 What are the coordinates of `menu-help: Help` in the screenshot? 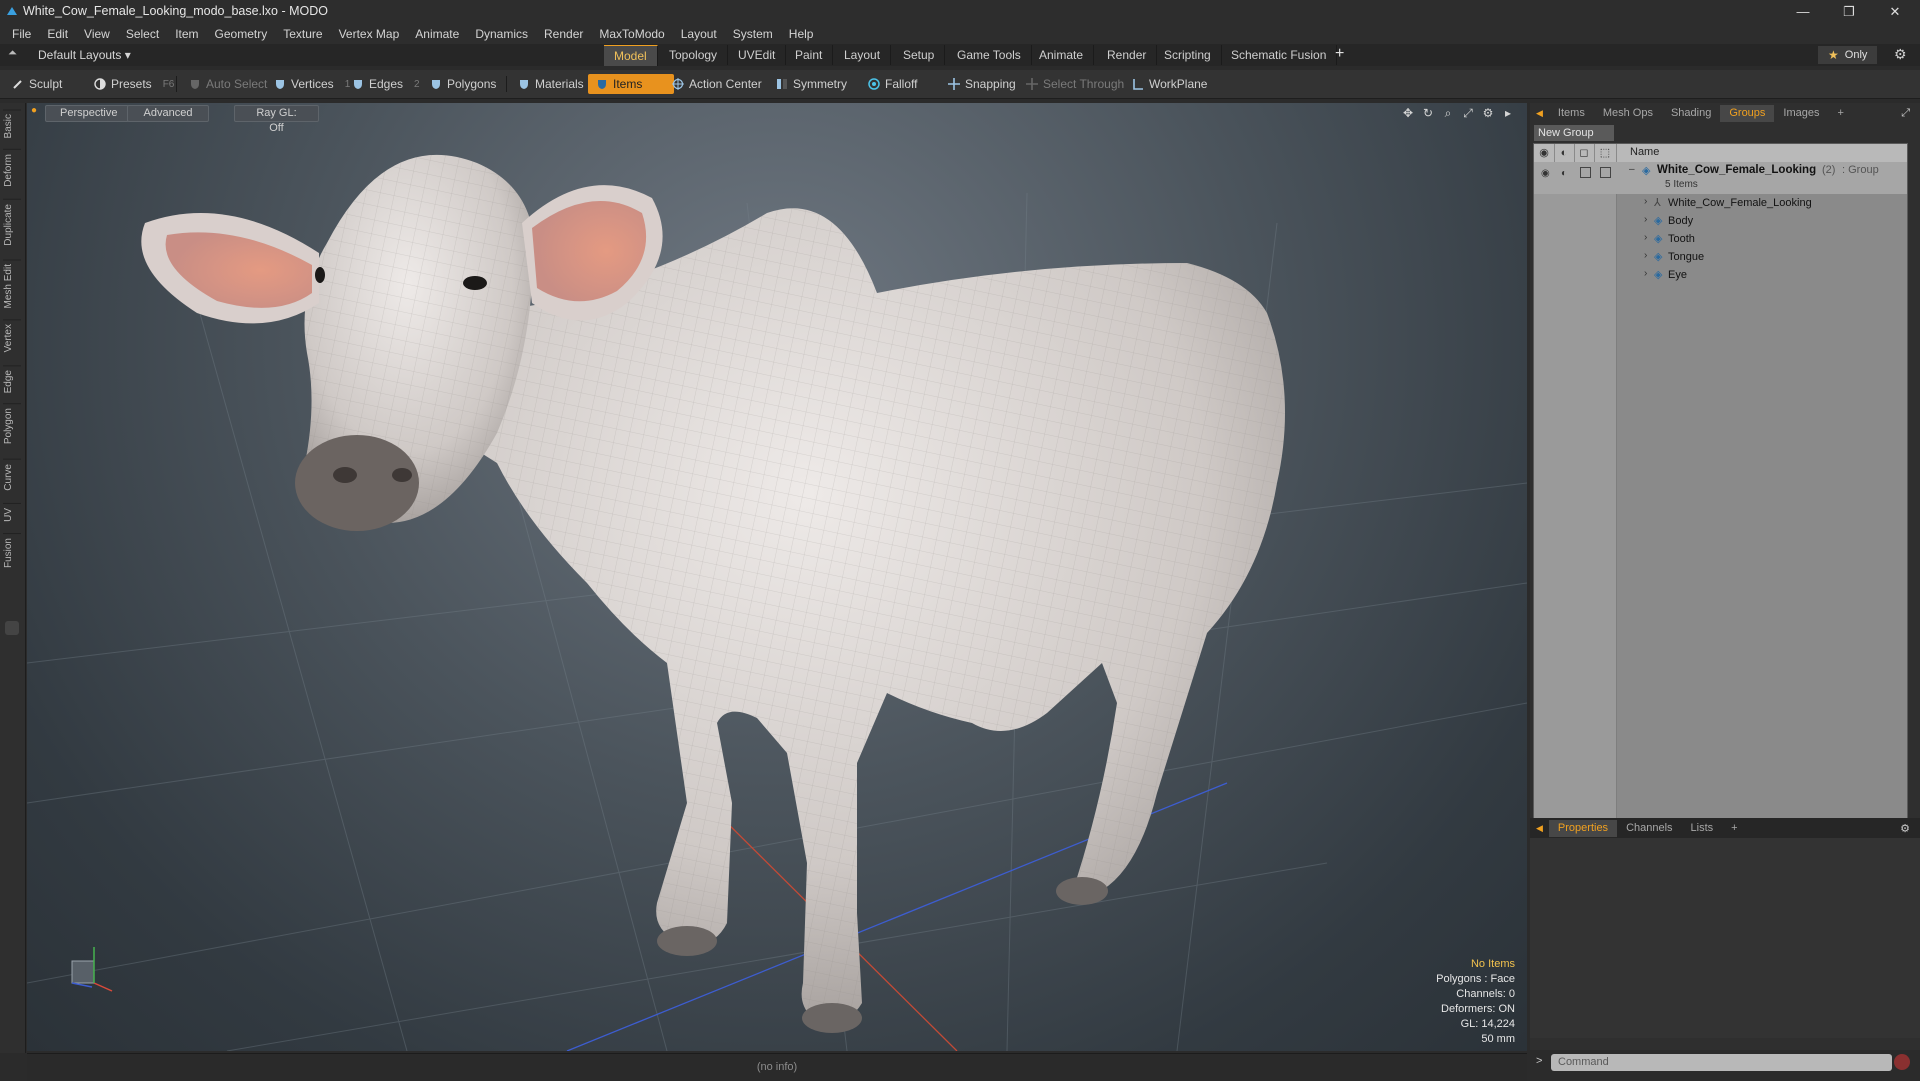 It's located at (801, 34).